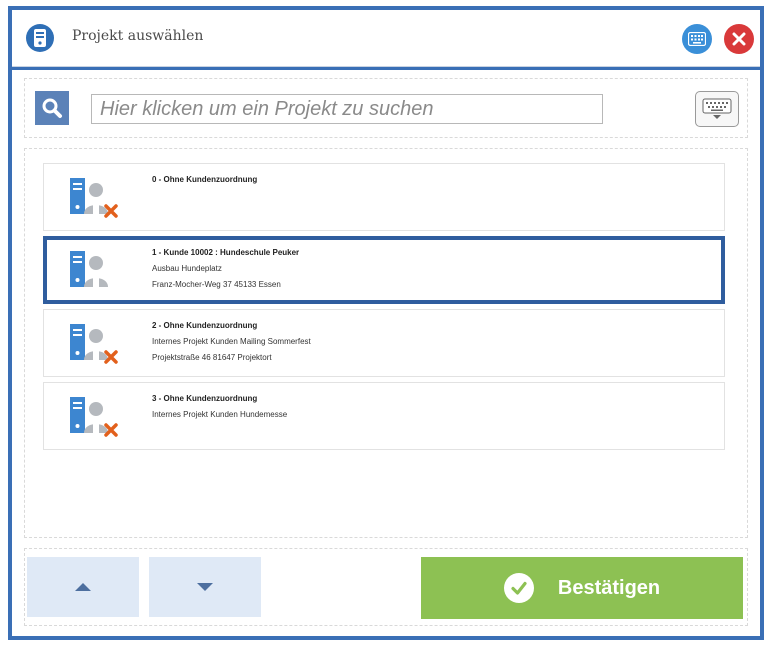 Image resolution: width=765 pixels, height=647 pixels. I want to click on dialog-title: Projekt auswählen, so click(138, 36).